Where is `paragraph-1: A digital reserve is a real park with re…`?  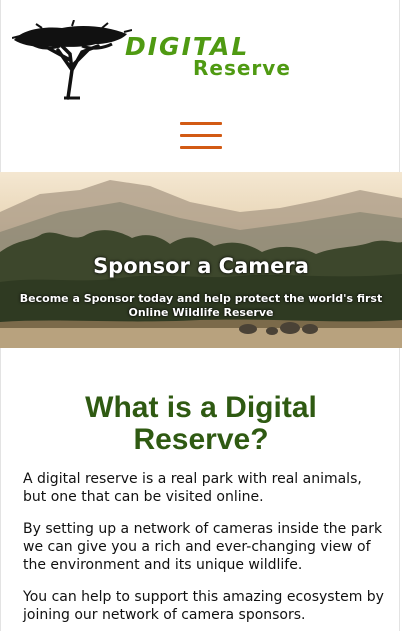
paragraph-1: A digital reserve is a real park with re… is located at coordinates (192, 488).